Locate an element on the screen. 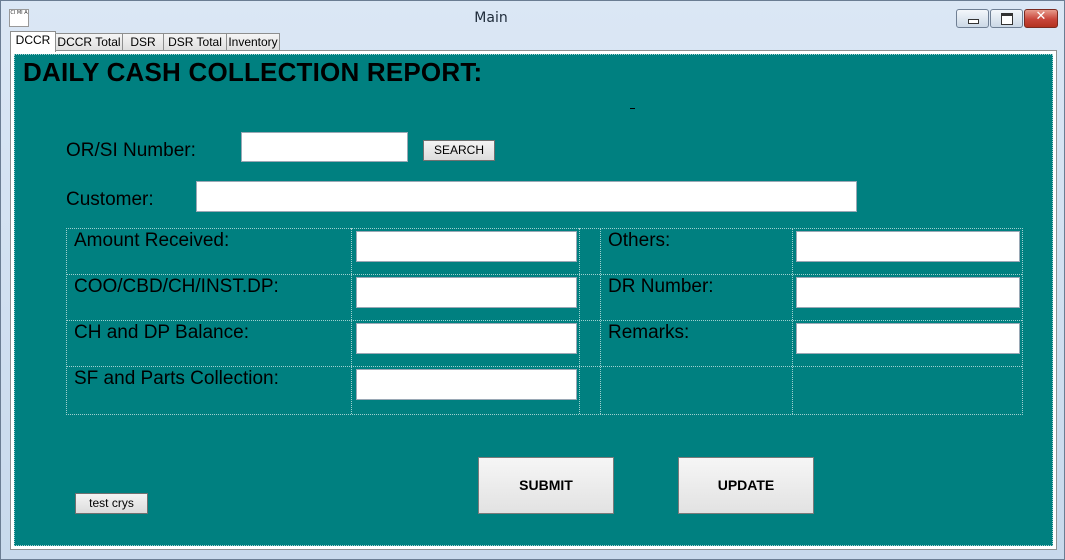 This screenshot has height=560, width=1065. title-bar: CI MI A Main ✕ is located at coordinates (532, 16).